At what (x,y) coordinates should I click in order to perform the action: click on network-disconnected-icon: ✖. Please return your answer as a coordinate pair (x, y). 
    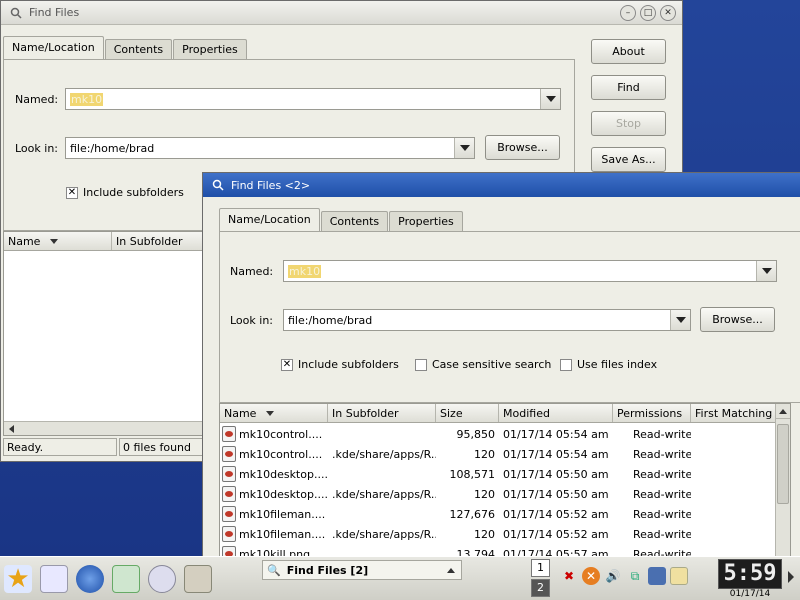
    Looking at the image, I should click on (569, 576).